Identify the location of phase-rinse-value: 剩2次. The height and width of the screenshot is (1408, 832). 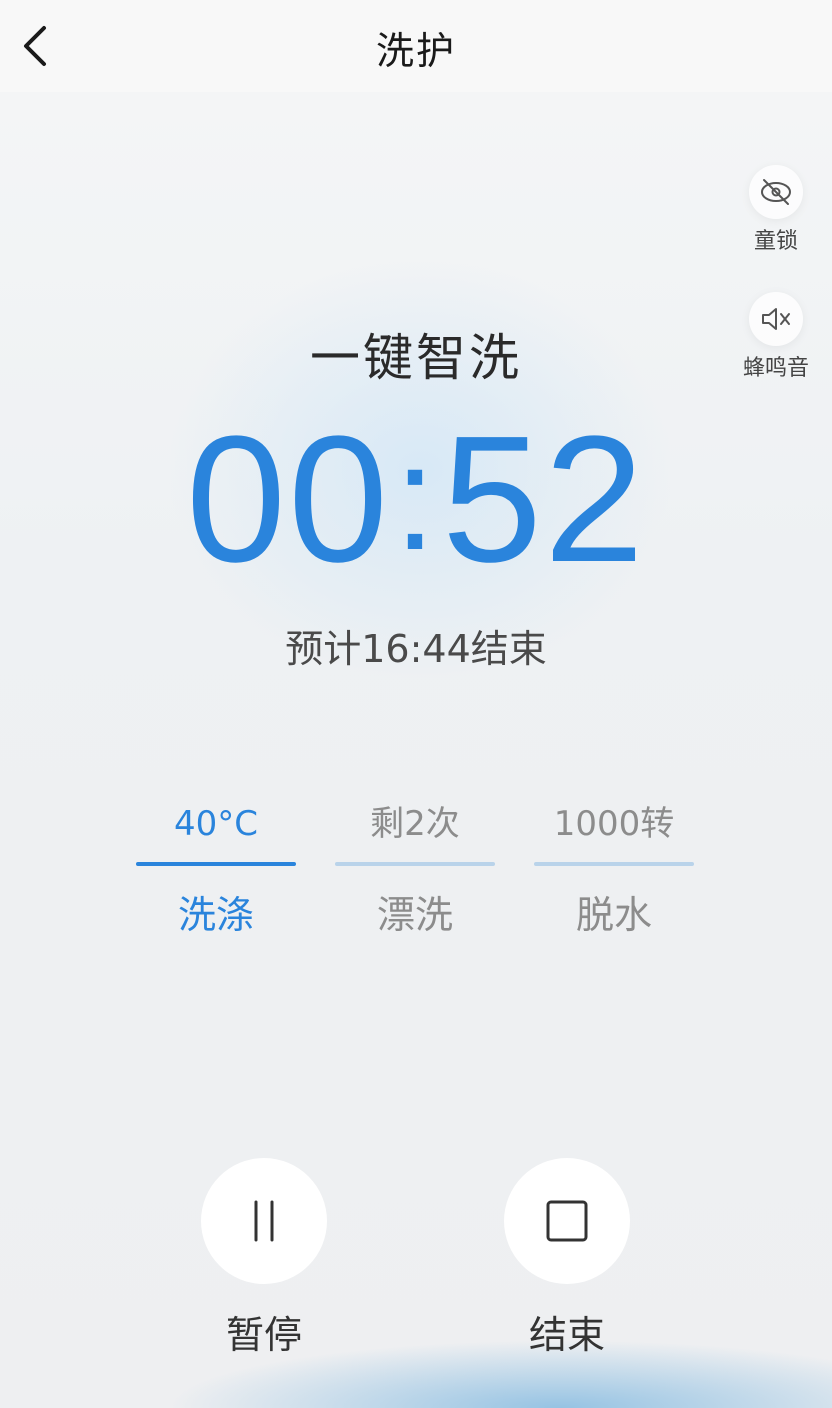
(415, 824).